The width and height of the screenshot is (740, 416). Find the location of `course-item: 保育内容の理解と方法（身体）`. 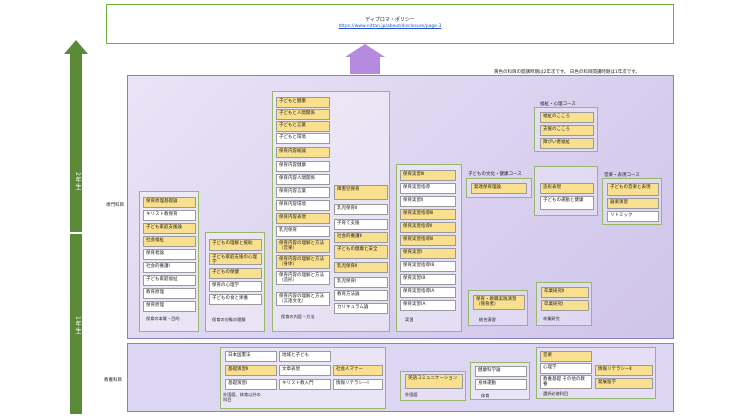

course-item: 保育内容の理解と方法（身体） is located at coordinates (303, 262).